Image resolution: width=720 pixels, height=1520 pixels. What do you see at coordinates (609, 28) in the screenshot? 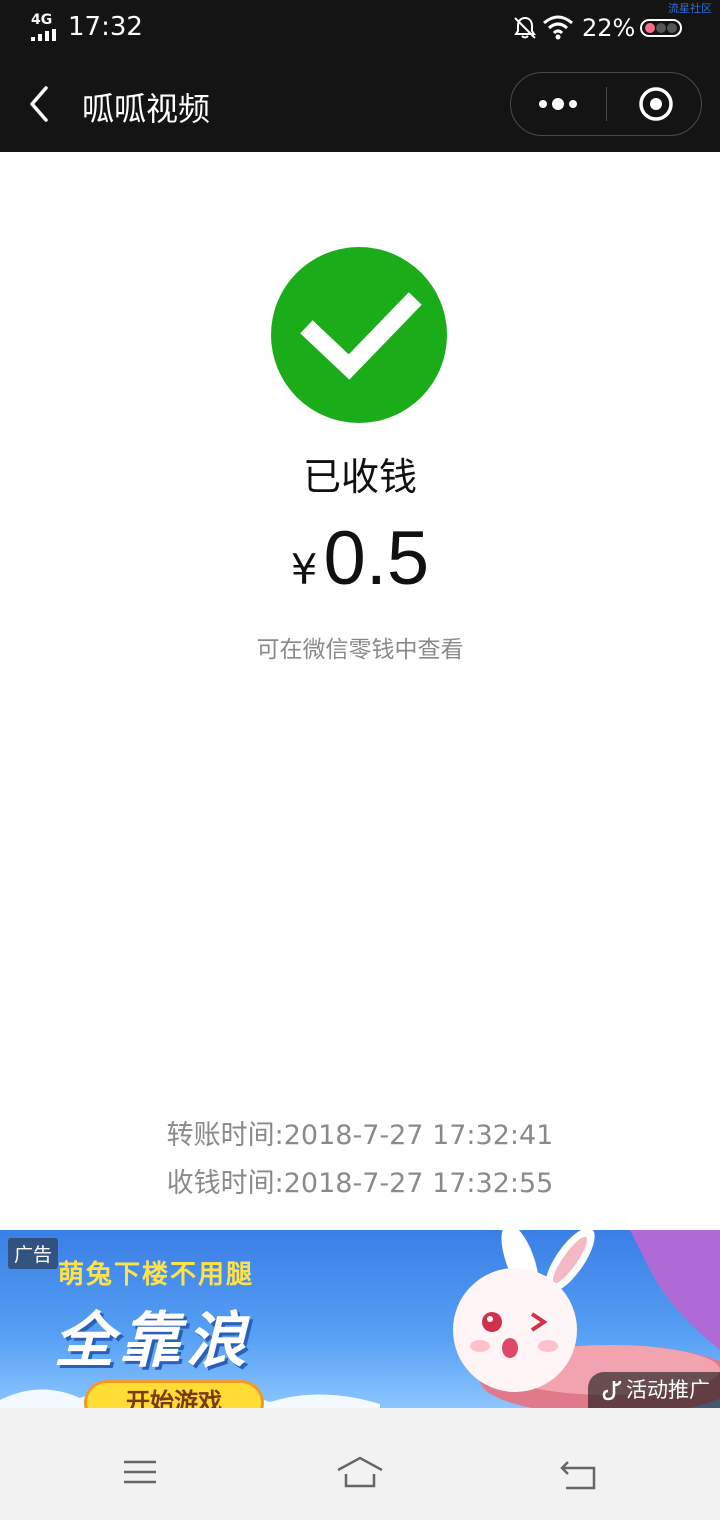
I see `battery-percent: 22%` at bounding box center [609, 28].